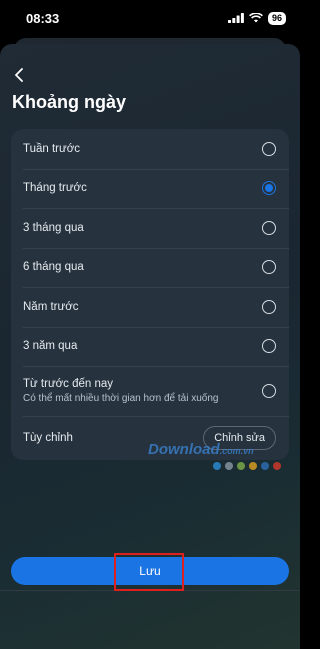 Image resolution: width=320 pixels, height=649 pixels. Describe the element at coordinates (68, 384) in the screenshot. I see `option-label: Từ trước đến nay` at that location.